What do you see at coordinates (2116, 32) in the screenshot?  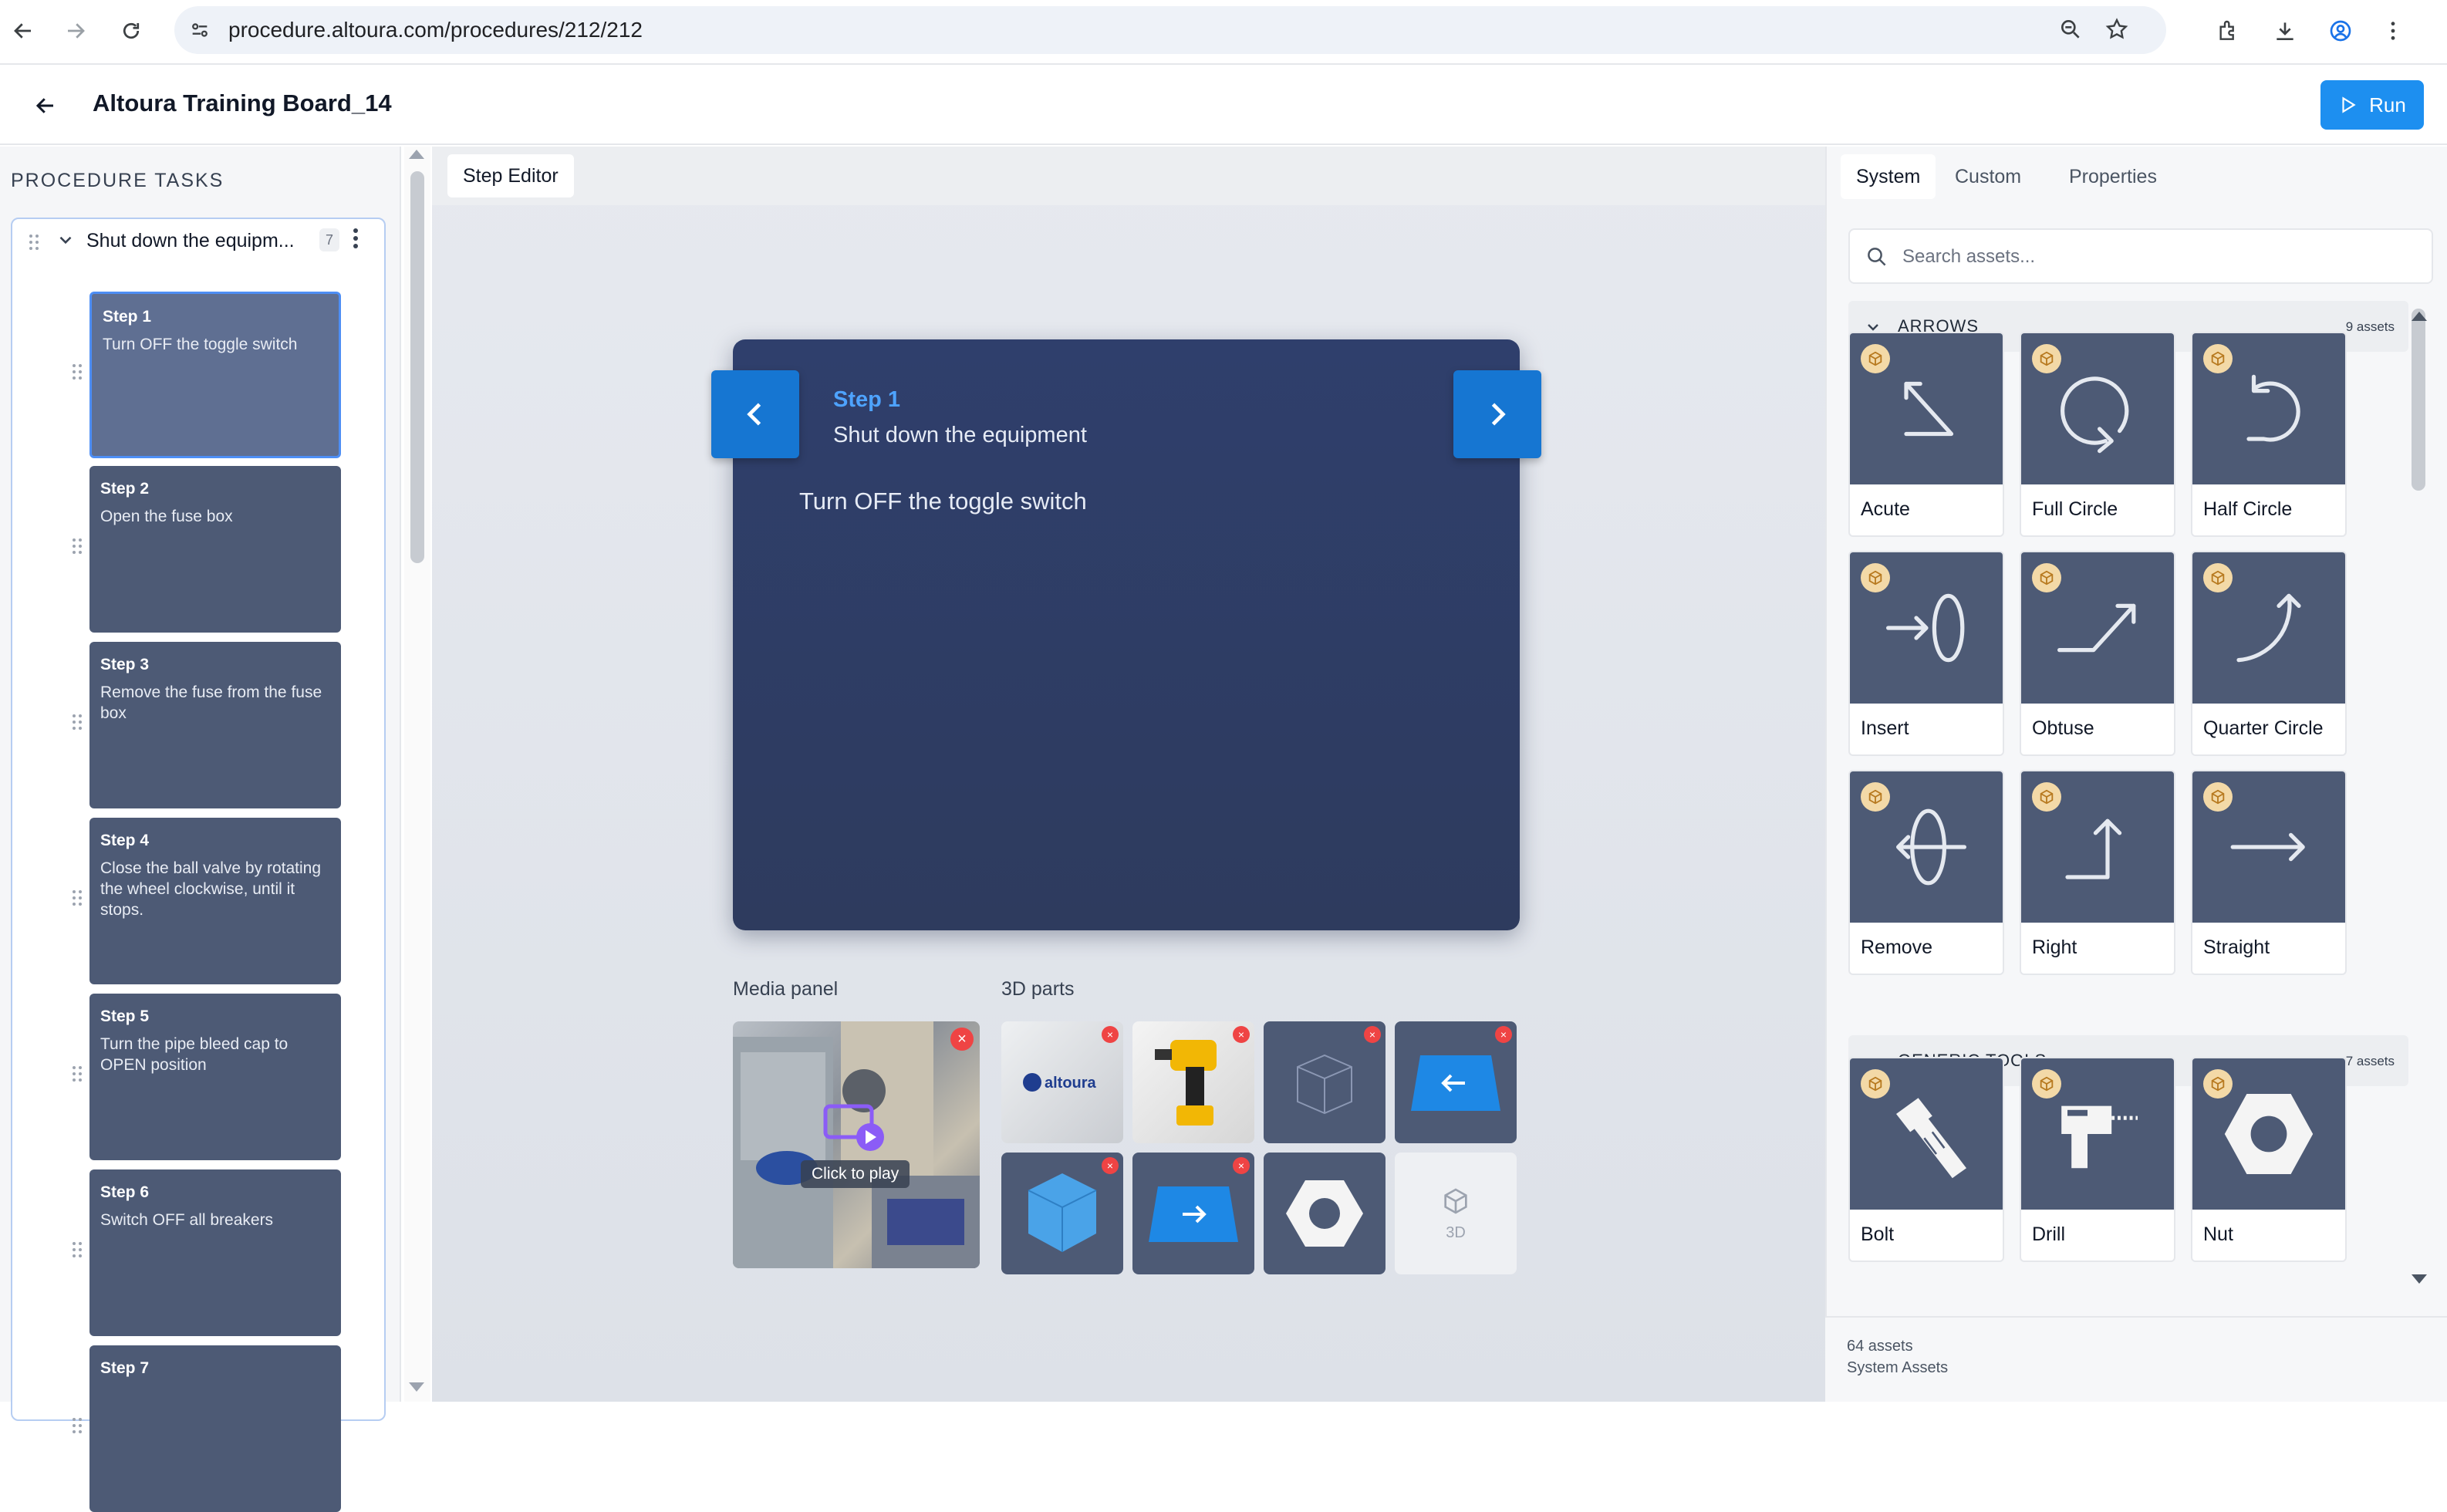 I see `bookmark-star-icon` at bounding box center [2116, 32].